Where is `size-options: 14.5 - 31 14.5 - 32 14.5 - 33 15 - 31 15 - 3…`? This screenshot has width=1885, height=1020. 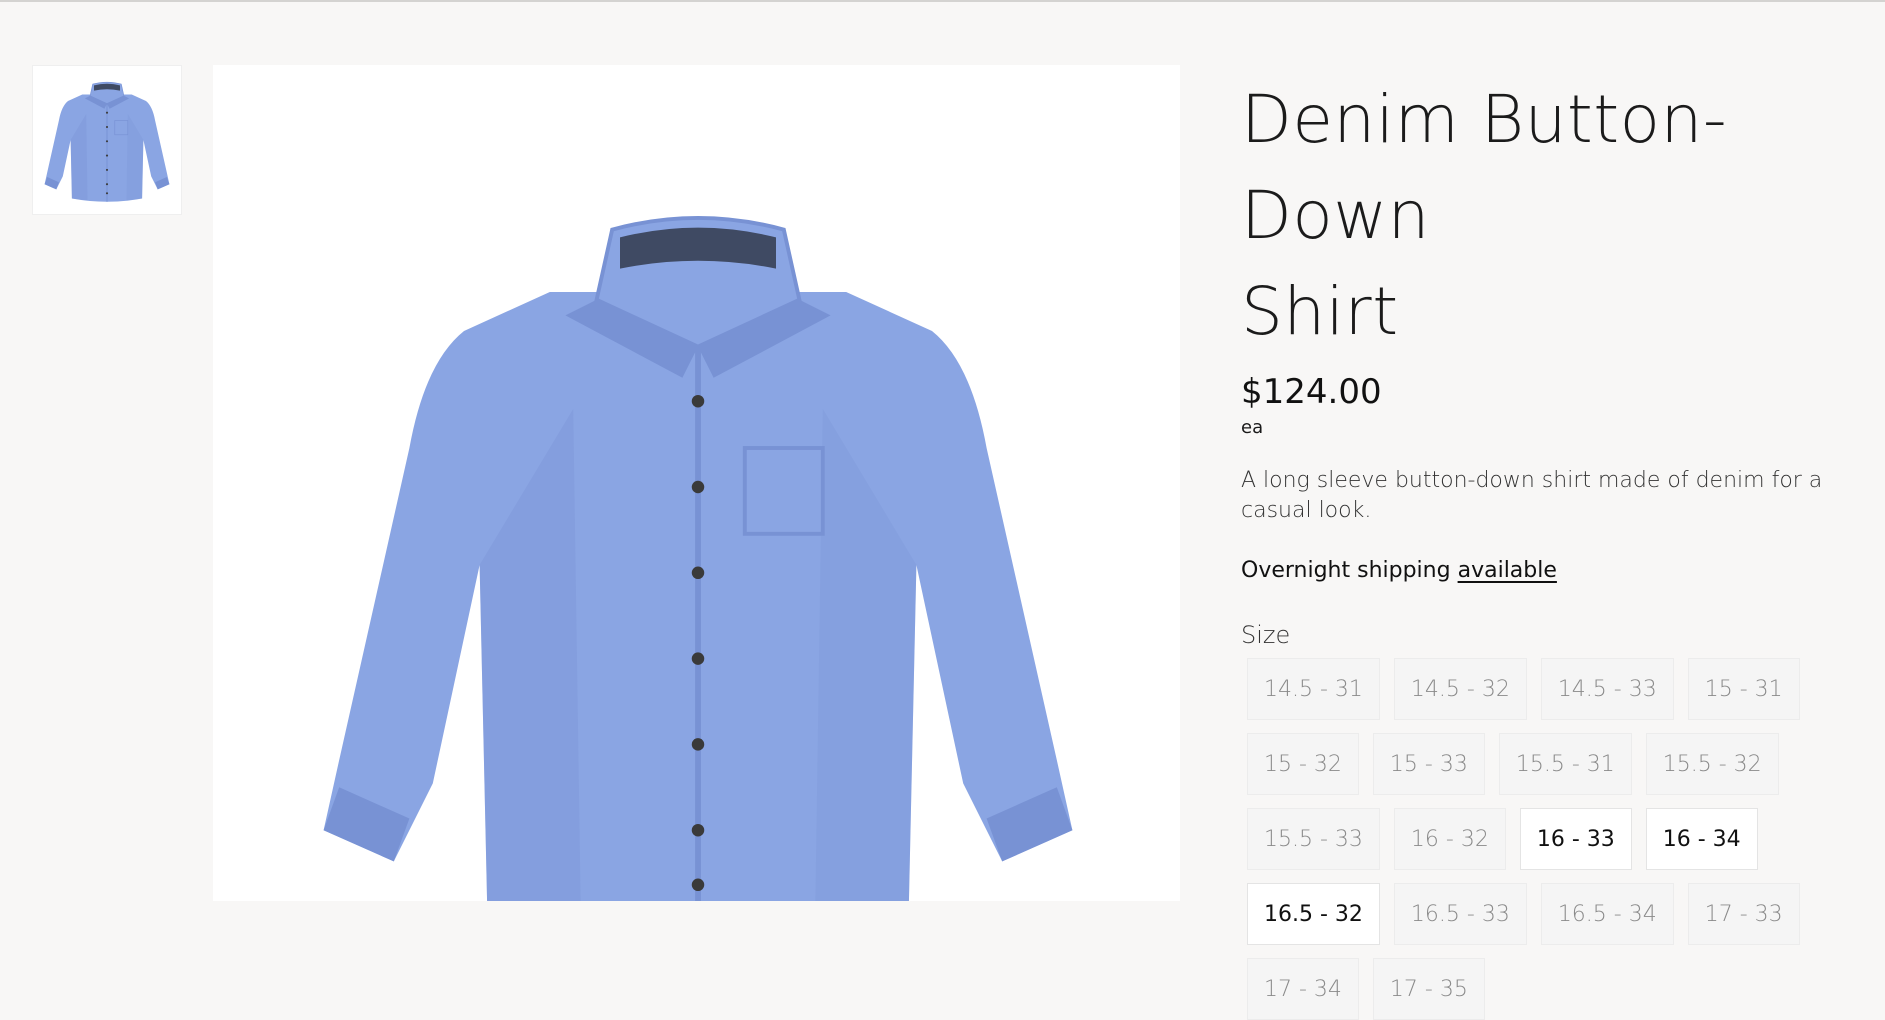
size-options: 14.5 - 31 14.5 - 32 14.5 - 33 15 - 31 15 - 3… is located at coordinates (1552, 839).